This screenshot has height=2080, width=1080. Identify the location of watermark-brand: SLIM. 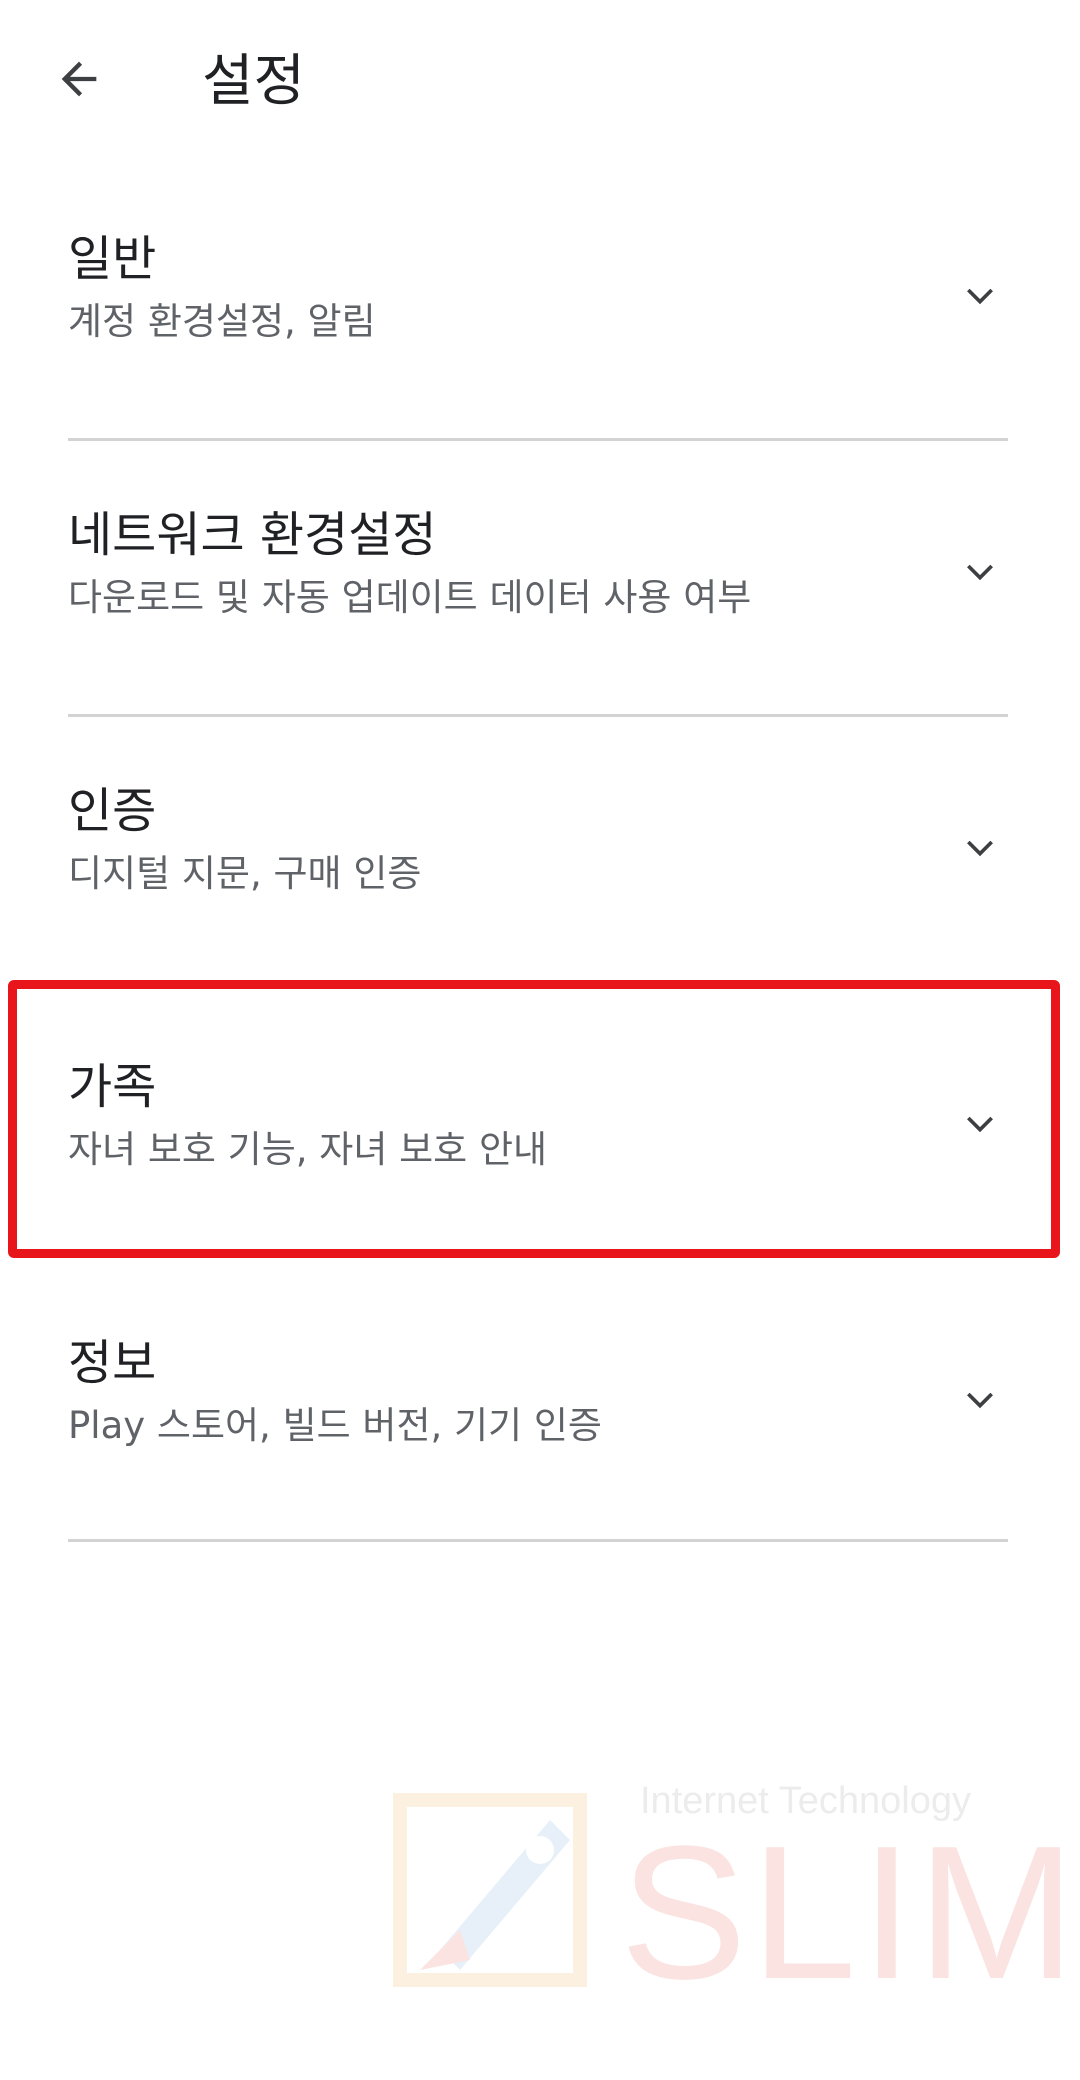
(850, 1913).